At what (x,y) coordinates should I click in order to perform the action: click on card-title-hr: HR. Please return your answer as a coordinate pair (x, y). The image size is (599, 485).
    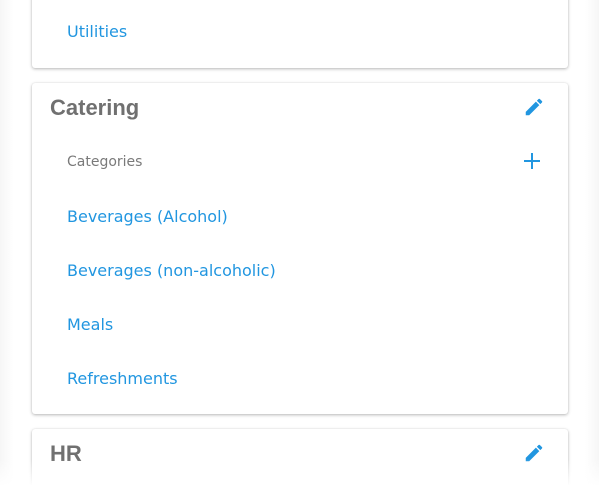
    Looking at the image, I should click on (66, 453).